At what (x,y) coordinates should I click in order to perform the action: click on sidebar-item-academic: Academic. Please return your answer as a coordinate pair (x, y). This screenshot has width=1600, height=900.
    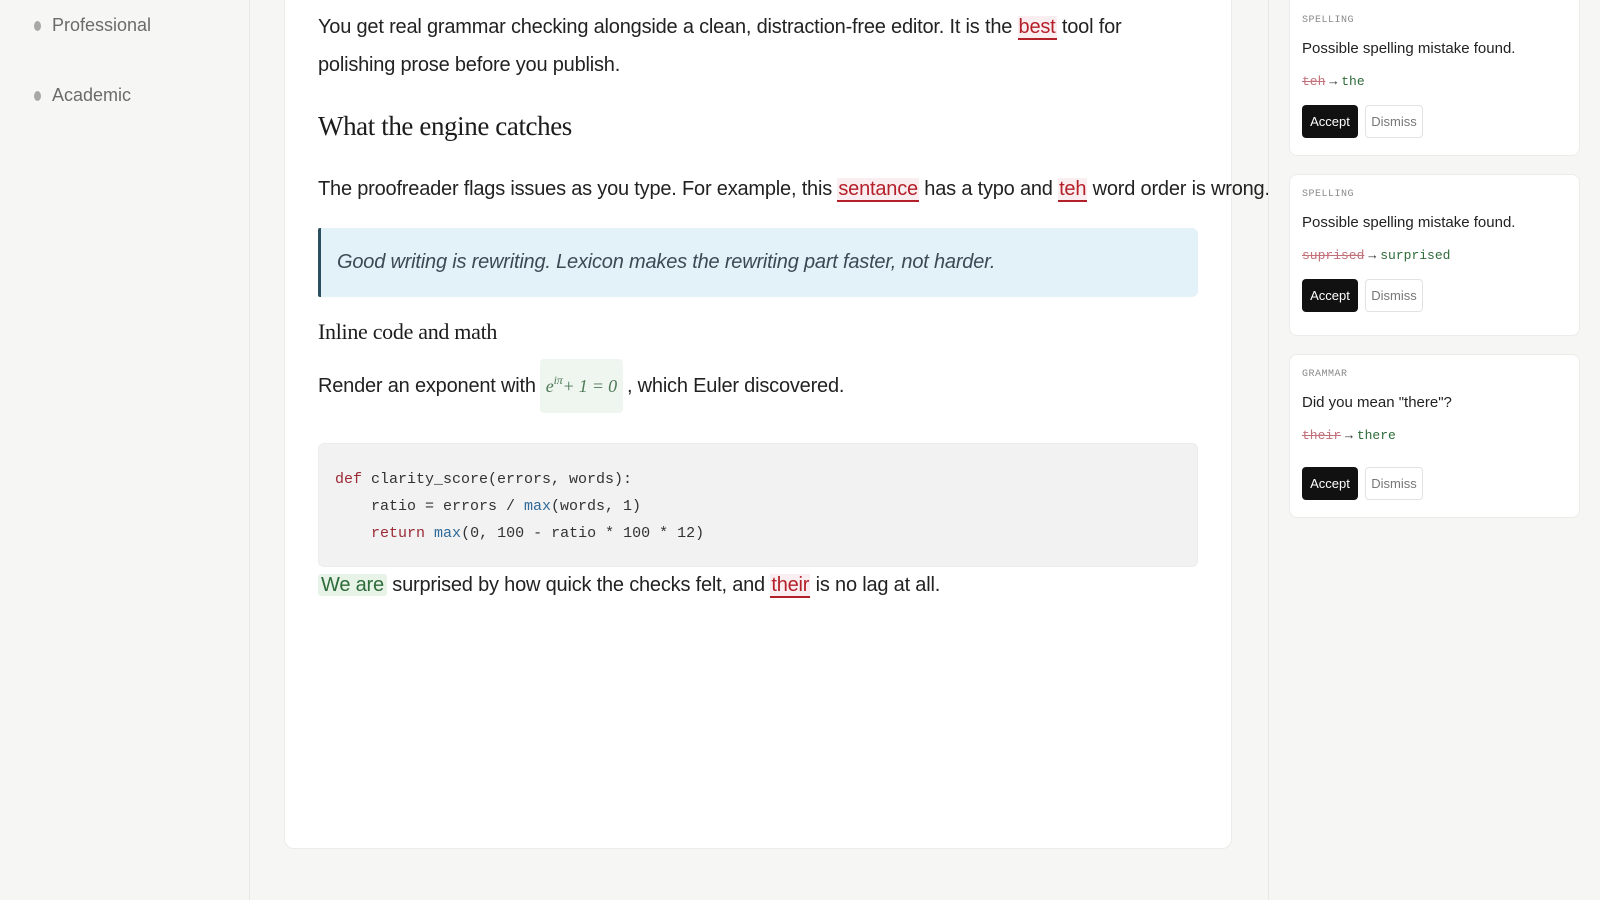
    Looking at the image, I should click on (82, 95).